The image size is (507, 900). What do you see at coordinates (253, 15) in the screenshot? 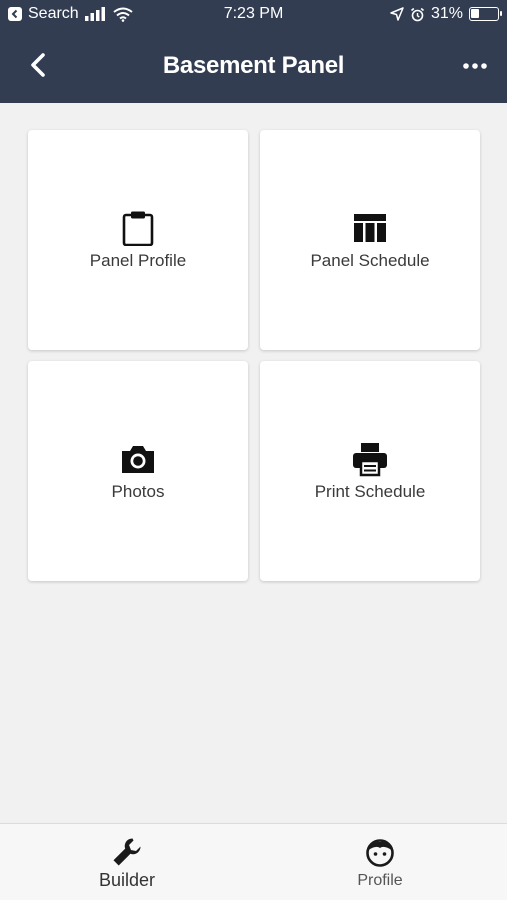
I see `status-bar: Search 7:23 PM 31%` at bounding box center [253, 15].